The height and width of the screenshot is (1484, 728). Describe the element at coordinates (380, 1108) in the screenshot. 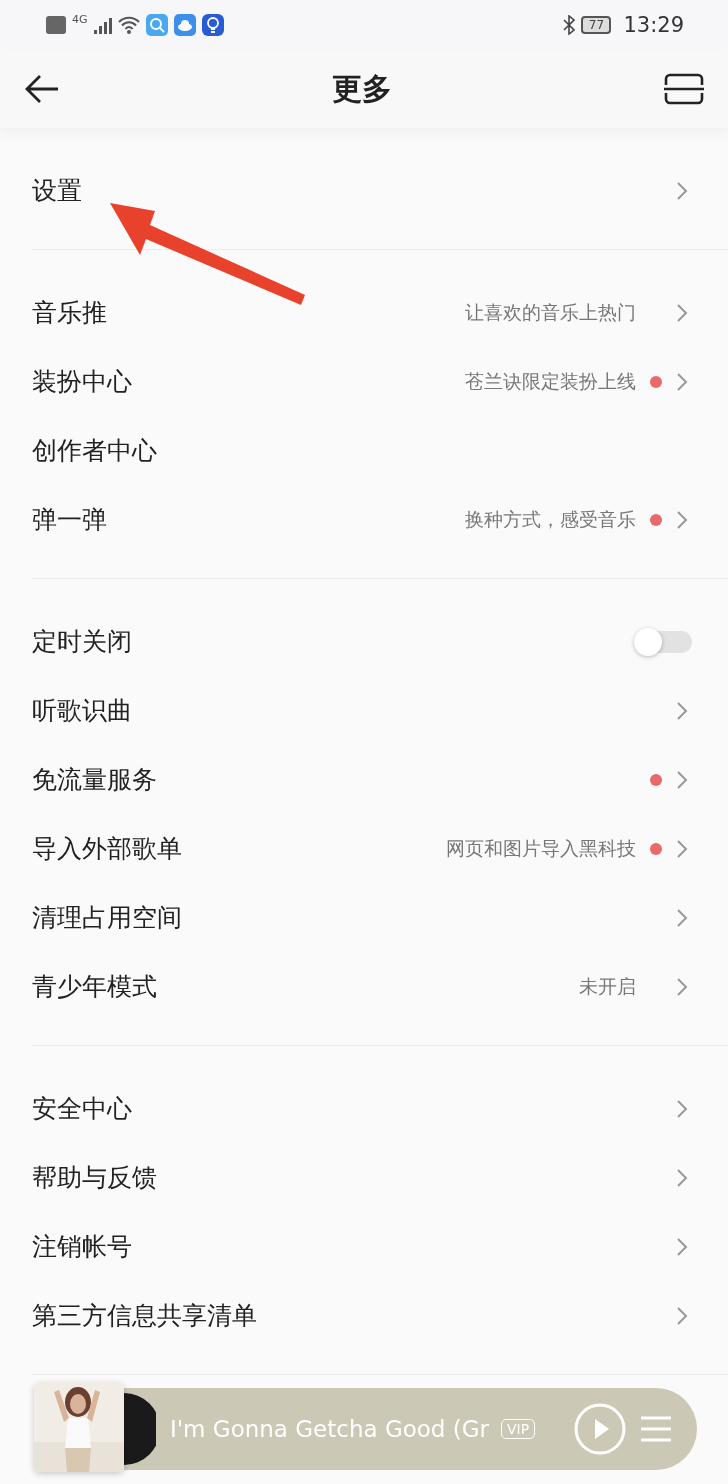

I see `menu-item: 安全中心` at that location.